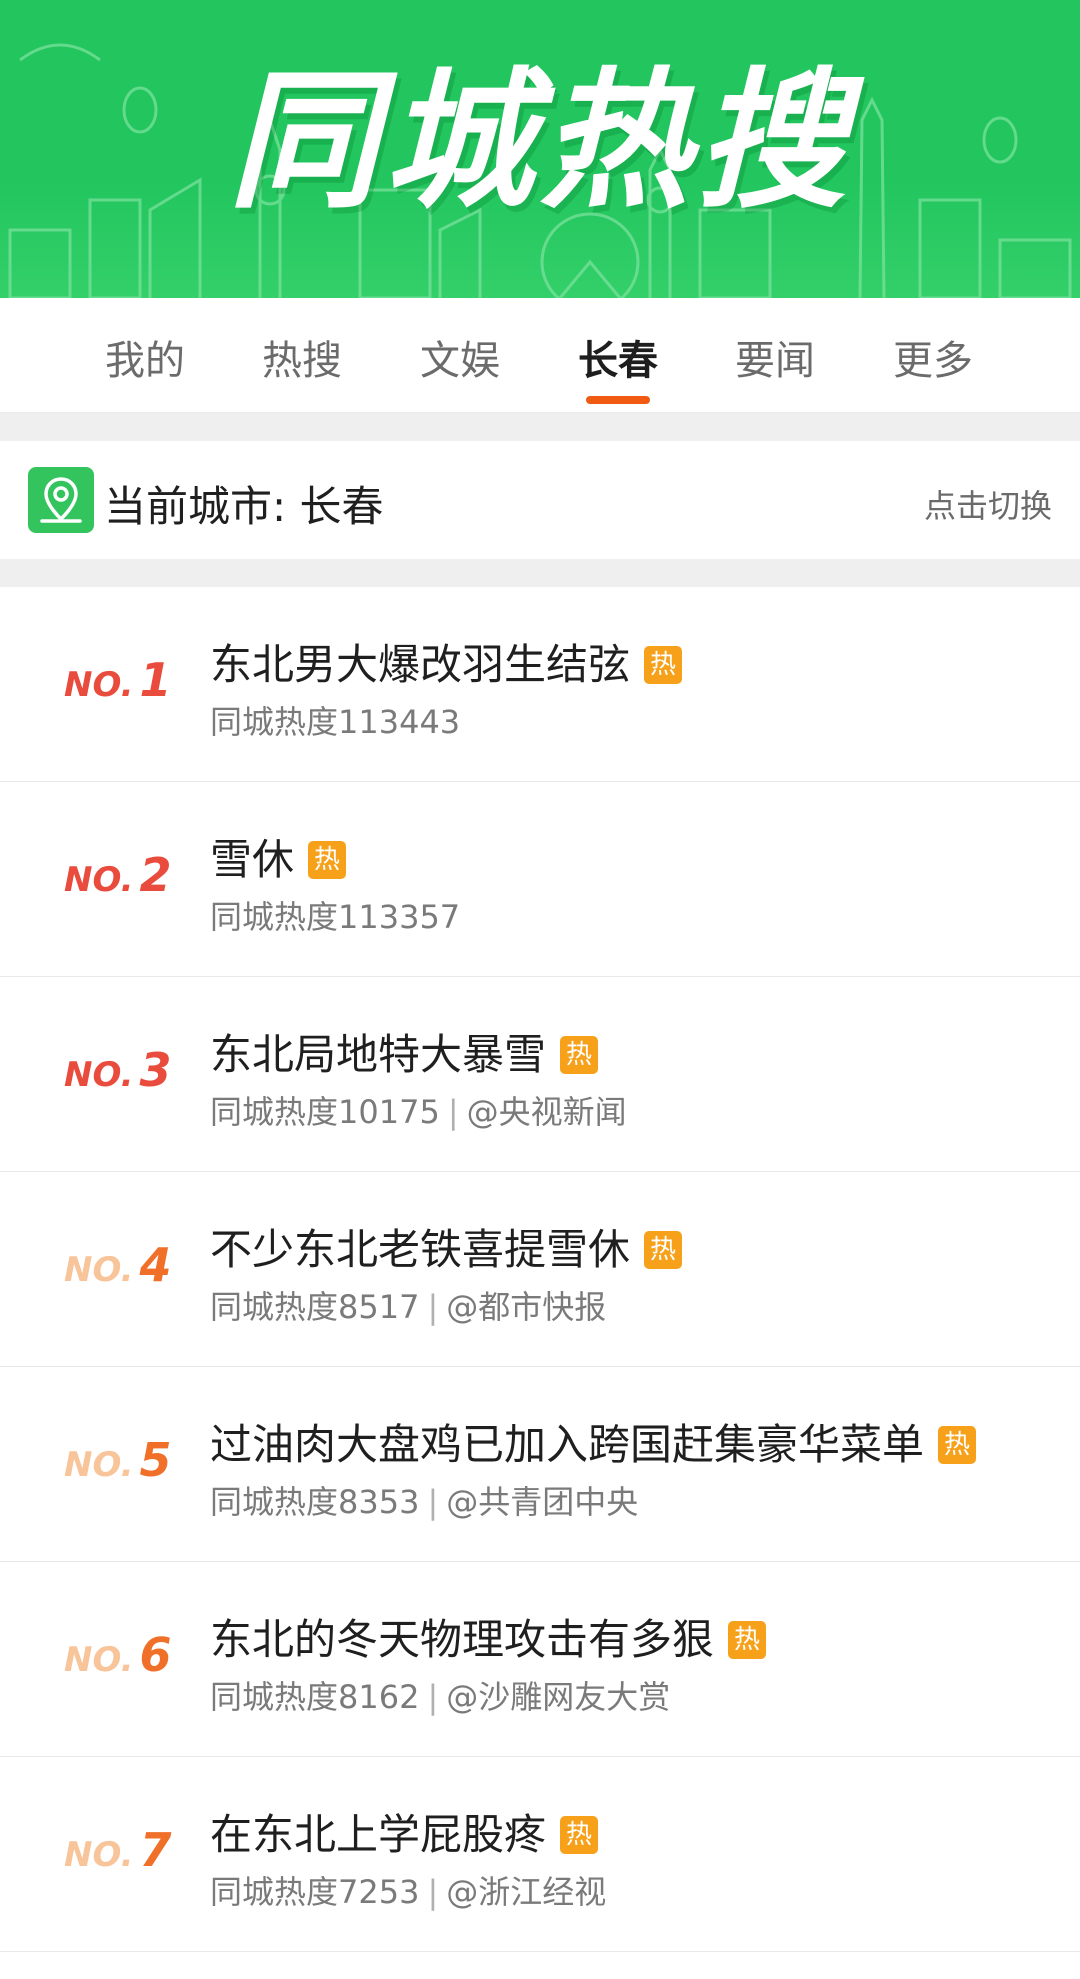  What do you see at coordinates (540, 355) in the screenshot?
I see `tab-bar: 我的 热搜 文娱 长春 要闻 更多` at bounding box center [540, 355].